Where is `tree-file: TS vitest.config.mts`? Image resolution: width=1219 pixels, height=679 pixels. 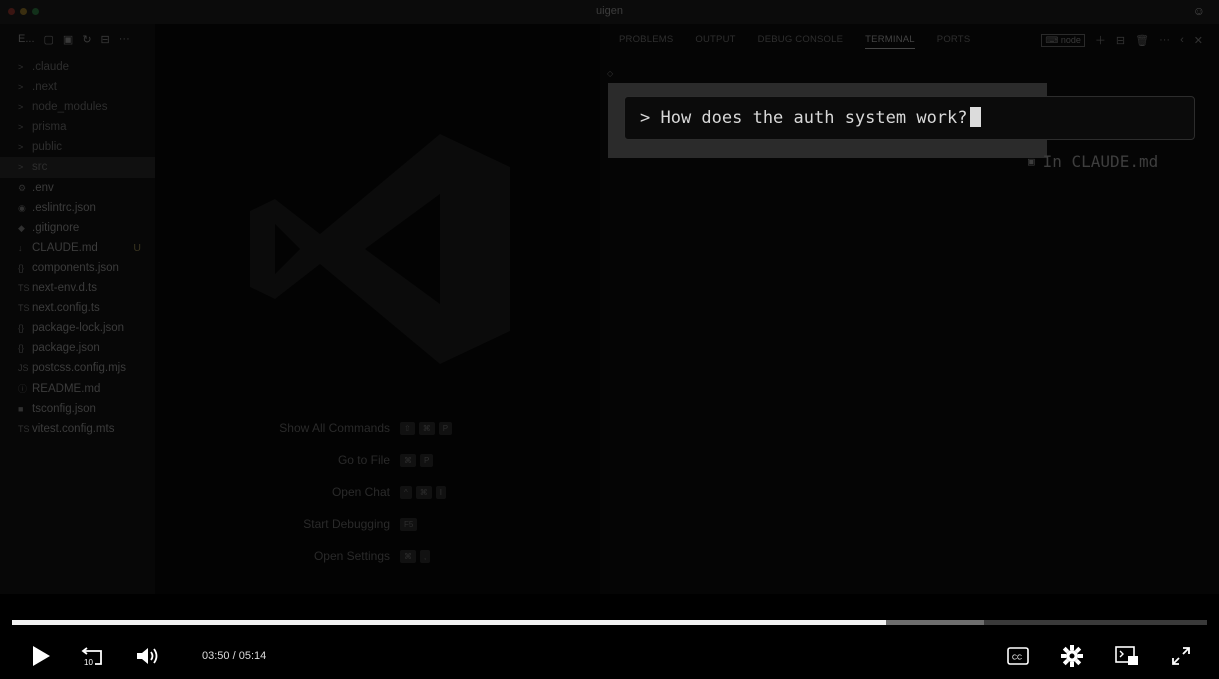 tree-file: TS vitest.config.mts is located at coordinates (77, 429).